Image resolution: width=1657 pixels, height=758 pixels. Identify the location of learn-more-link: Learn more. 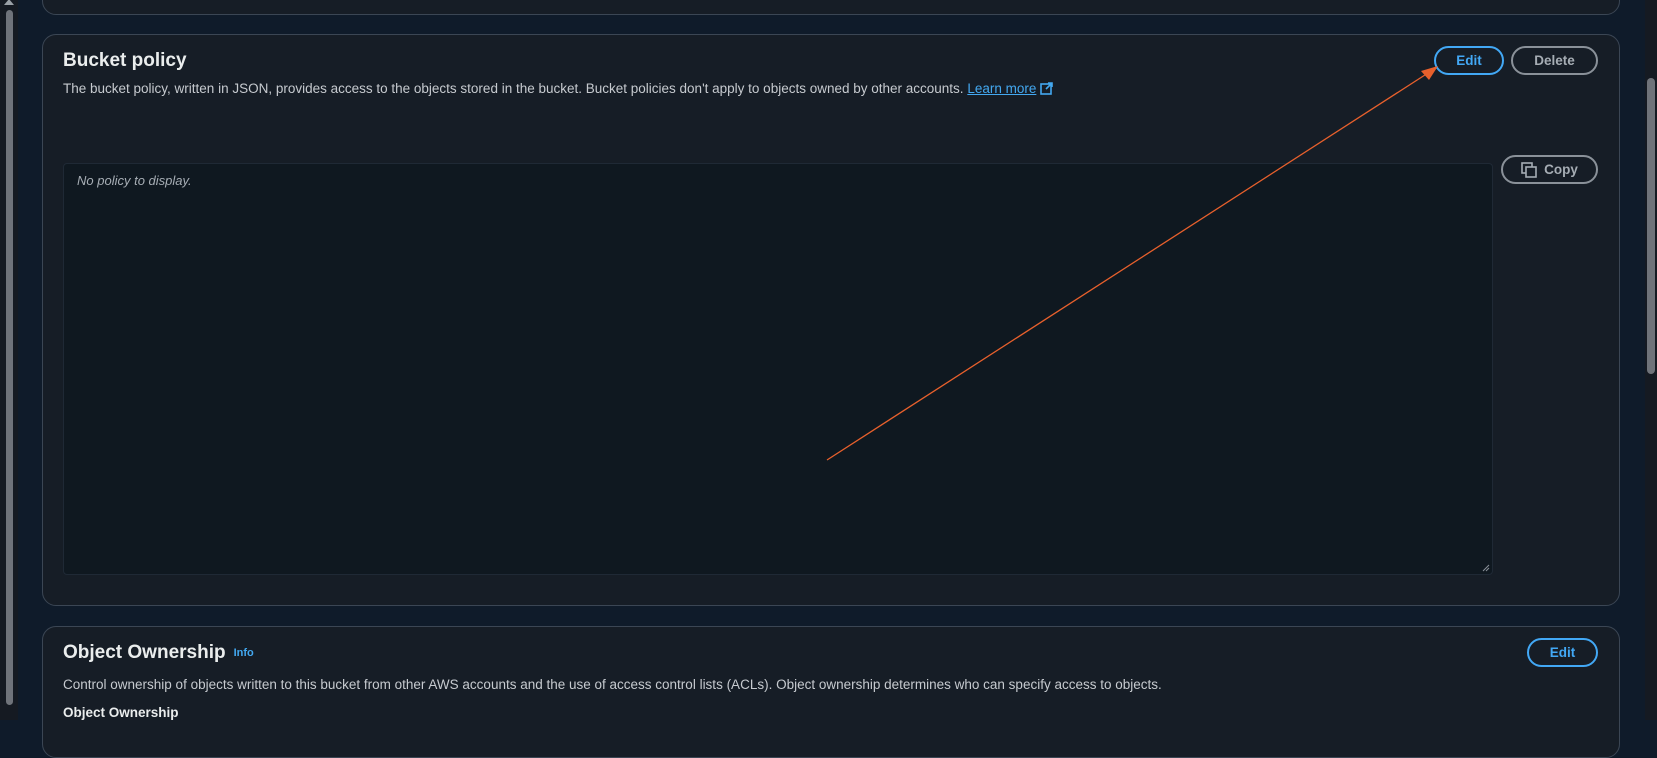
(1010, 88).